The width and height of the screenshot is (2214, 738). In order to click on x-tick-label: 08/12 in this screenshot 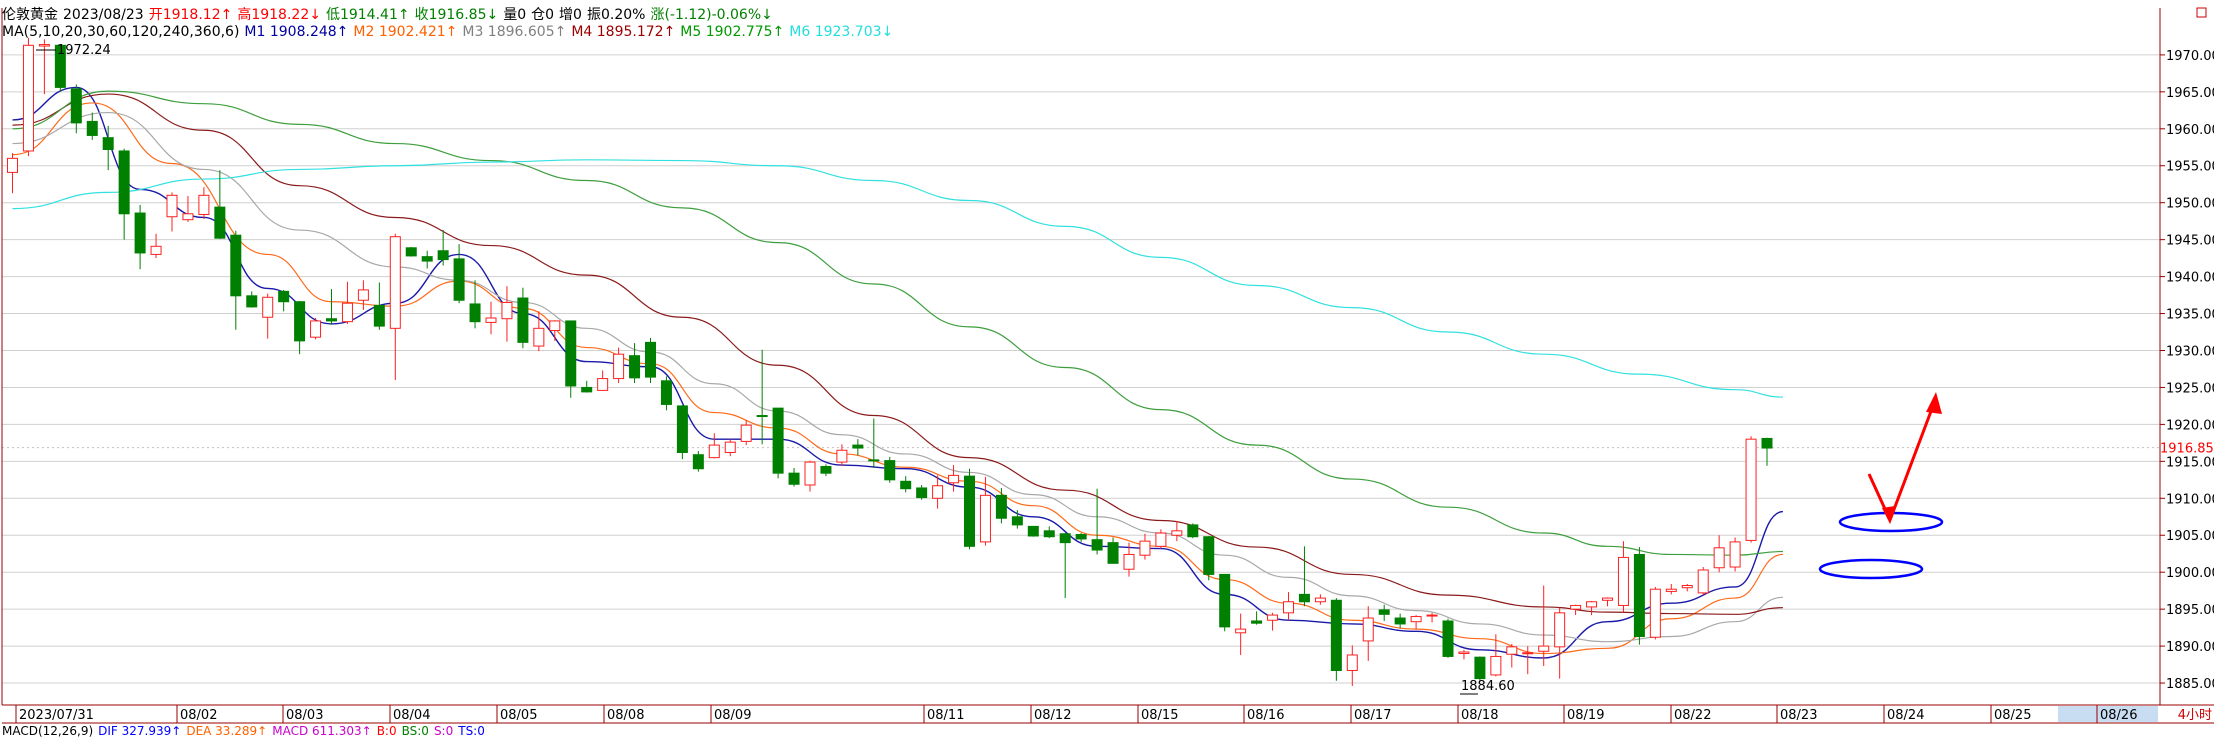, I will do `click(1052, 715)`.